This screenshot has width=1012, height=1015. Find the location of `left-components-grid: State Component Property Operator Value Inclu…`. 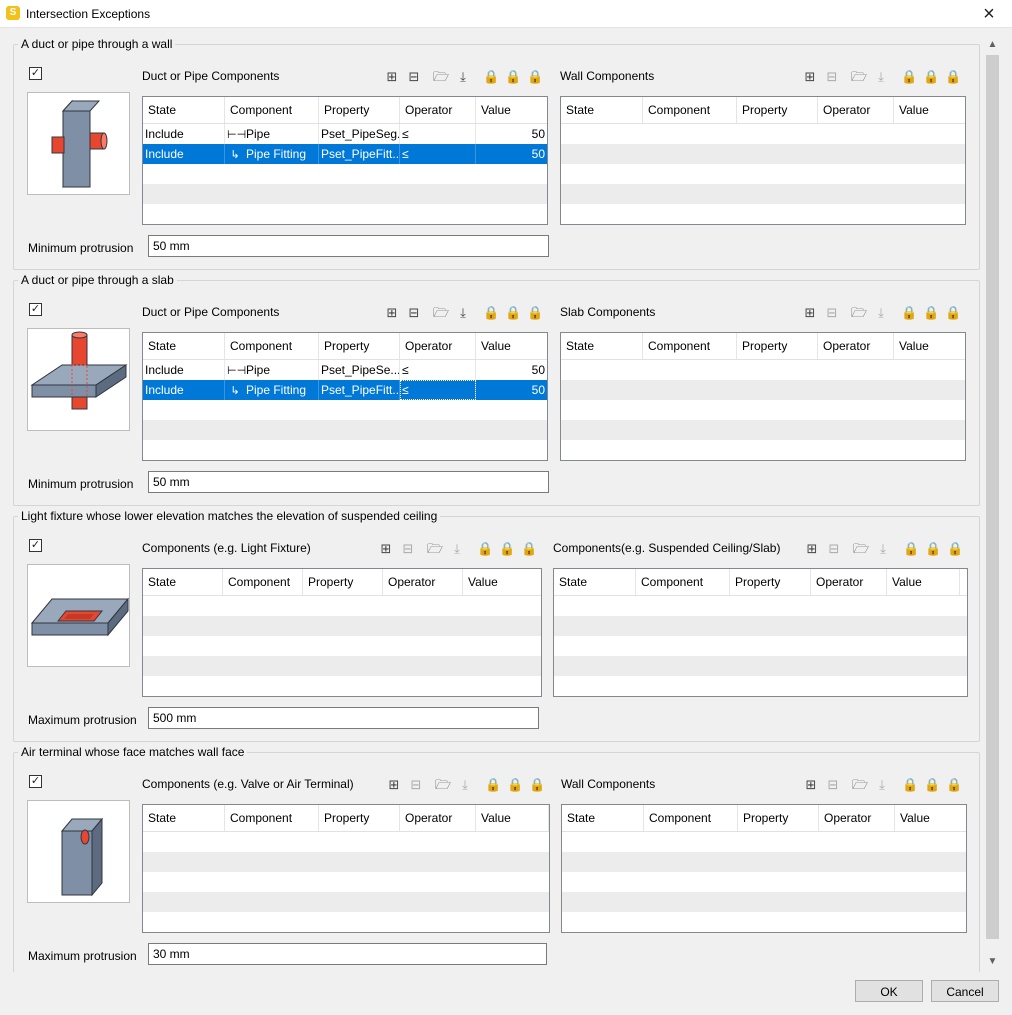

left-components-grid: State Component Property Operator Value Inclu… is located at coordinates (345, 396).